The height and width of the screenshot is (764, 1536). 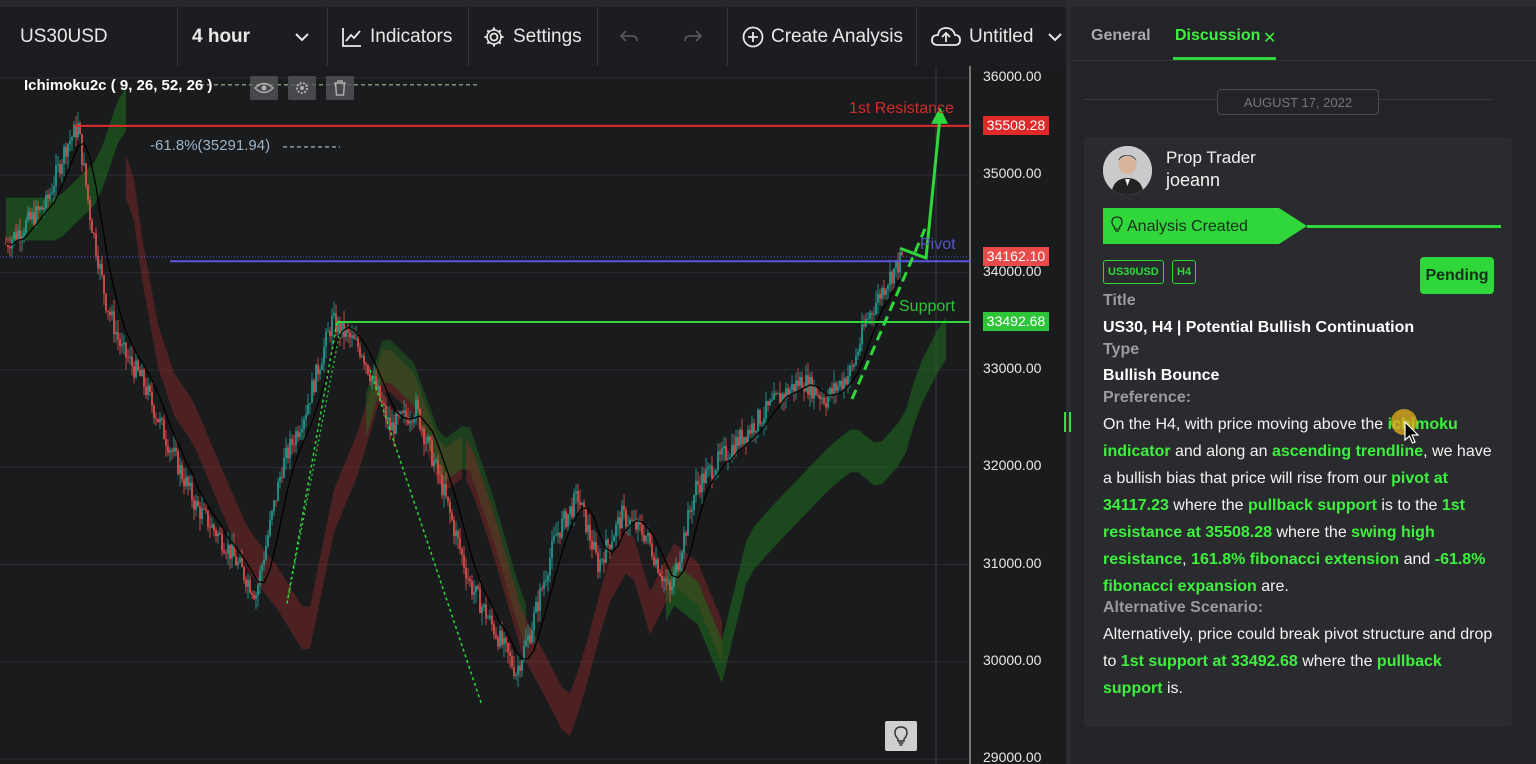 What do you see at coordinates (753, 37) in the screenshot?
I see `plus-circle-icon` at bounding box center [753, 37].